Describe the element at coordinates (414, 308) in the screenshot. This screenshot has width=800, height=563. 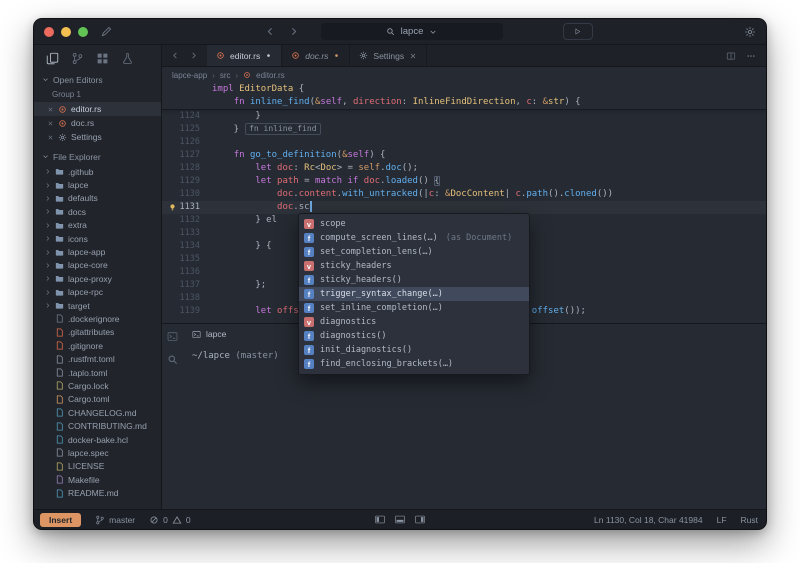
I see `completion-item: f set_inline_completion(…)` at that location.